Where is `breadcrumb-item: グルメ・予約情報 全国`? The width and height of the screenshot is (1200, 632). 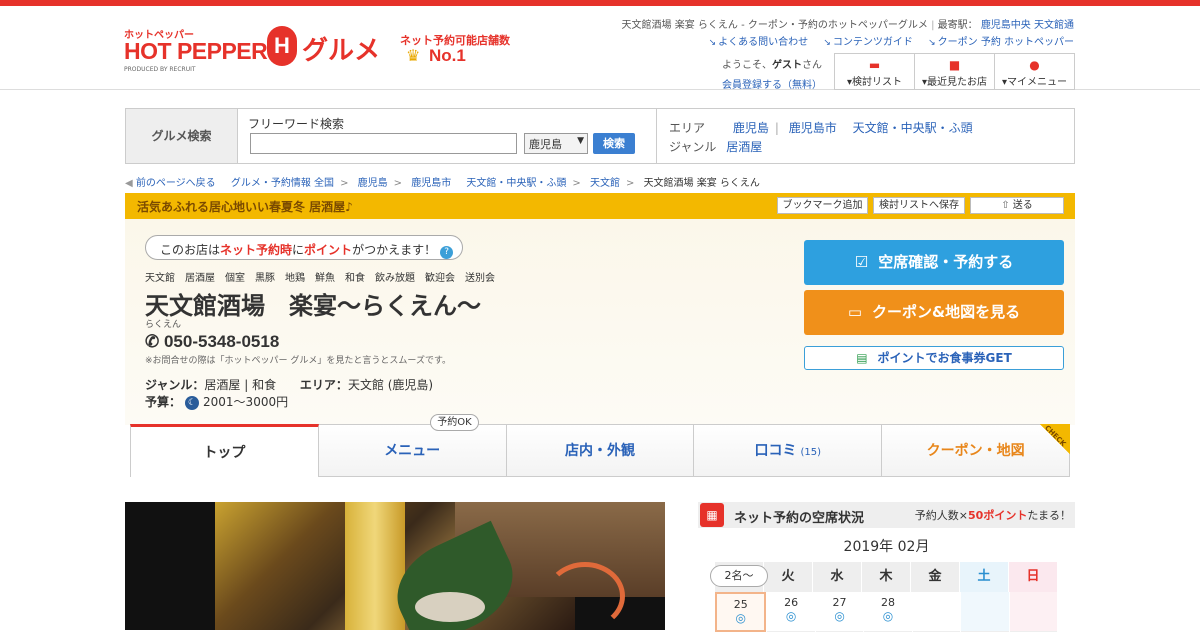
breadcrumb-item: グルメ・予約情報 全国 is located at coordinates (282, 183).